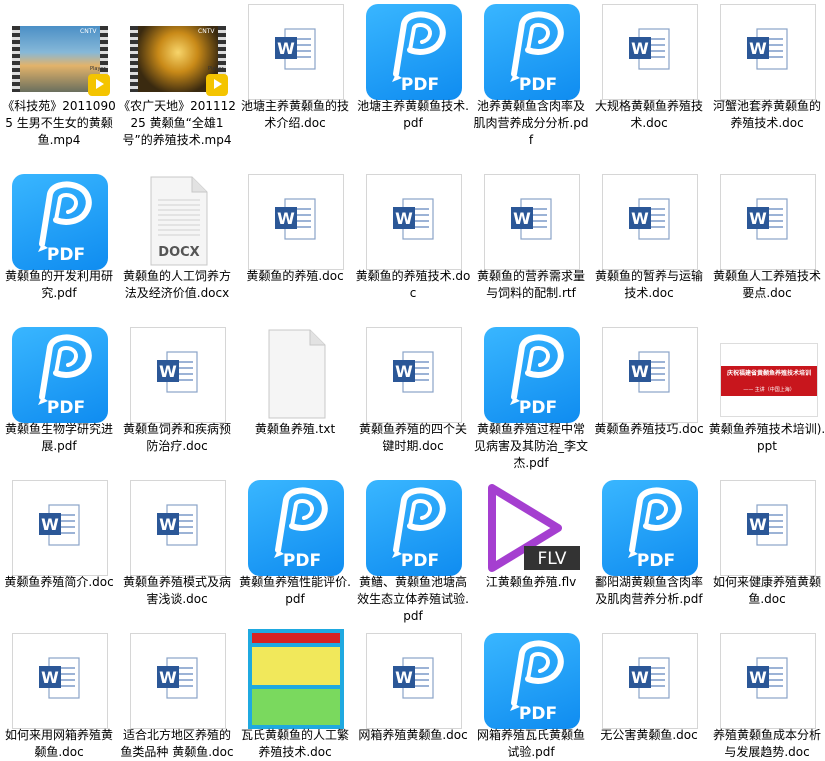 The width and height of the screenshot is (825, 761). What do you see at coordinates (766, 284) in the screenshot?
I see `file-name-label: 黄颡鱼人工养殖技术要点.doc` at bounding box center [766, 284].